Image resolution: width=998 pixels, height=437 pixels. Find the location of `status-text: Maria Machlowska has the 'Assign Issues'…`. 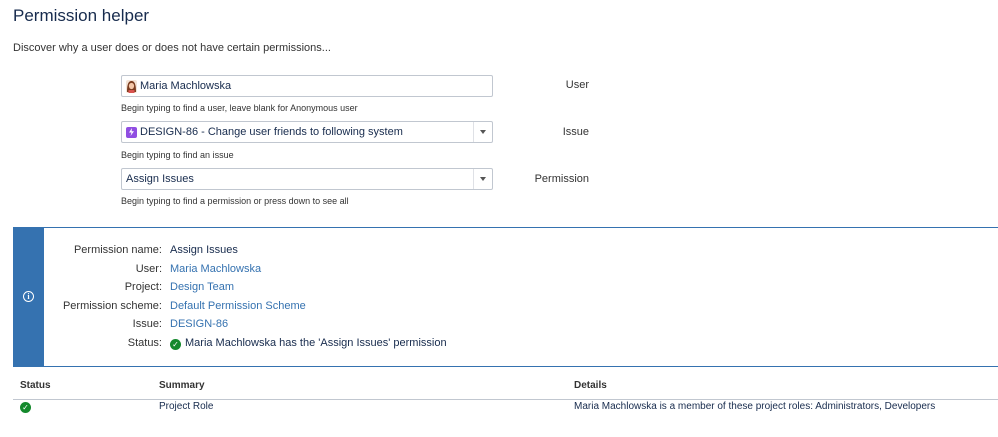

status-text: Maria Machlowska has the 'Assign Issues'… is located at coordinates (316, 343).